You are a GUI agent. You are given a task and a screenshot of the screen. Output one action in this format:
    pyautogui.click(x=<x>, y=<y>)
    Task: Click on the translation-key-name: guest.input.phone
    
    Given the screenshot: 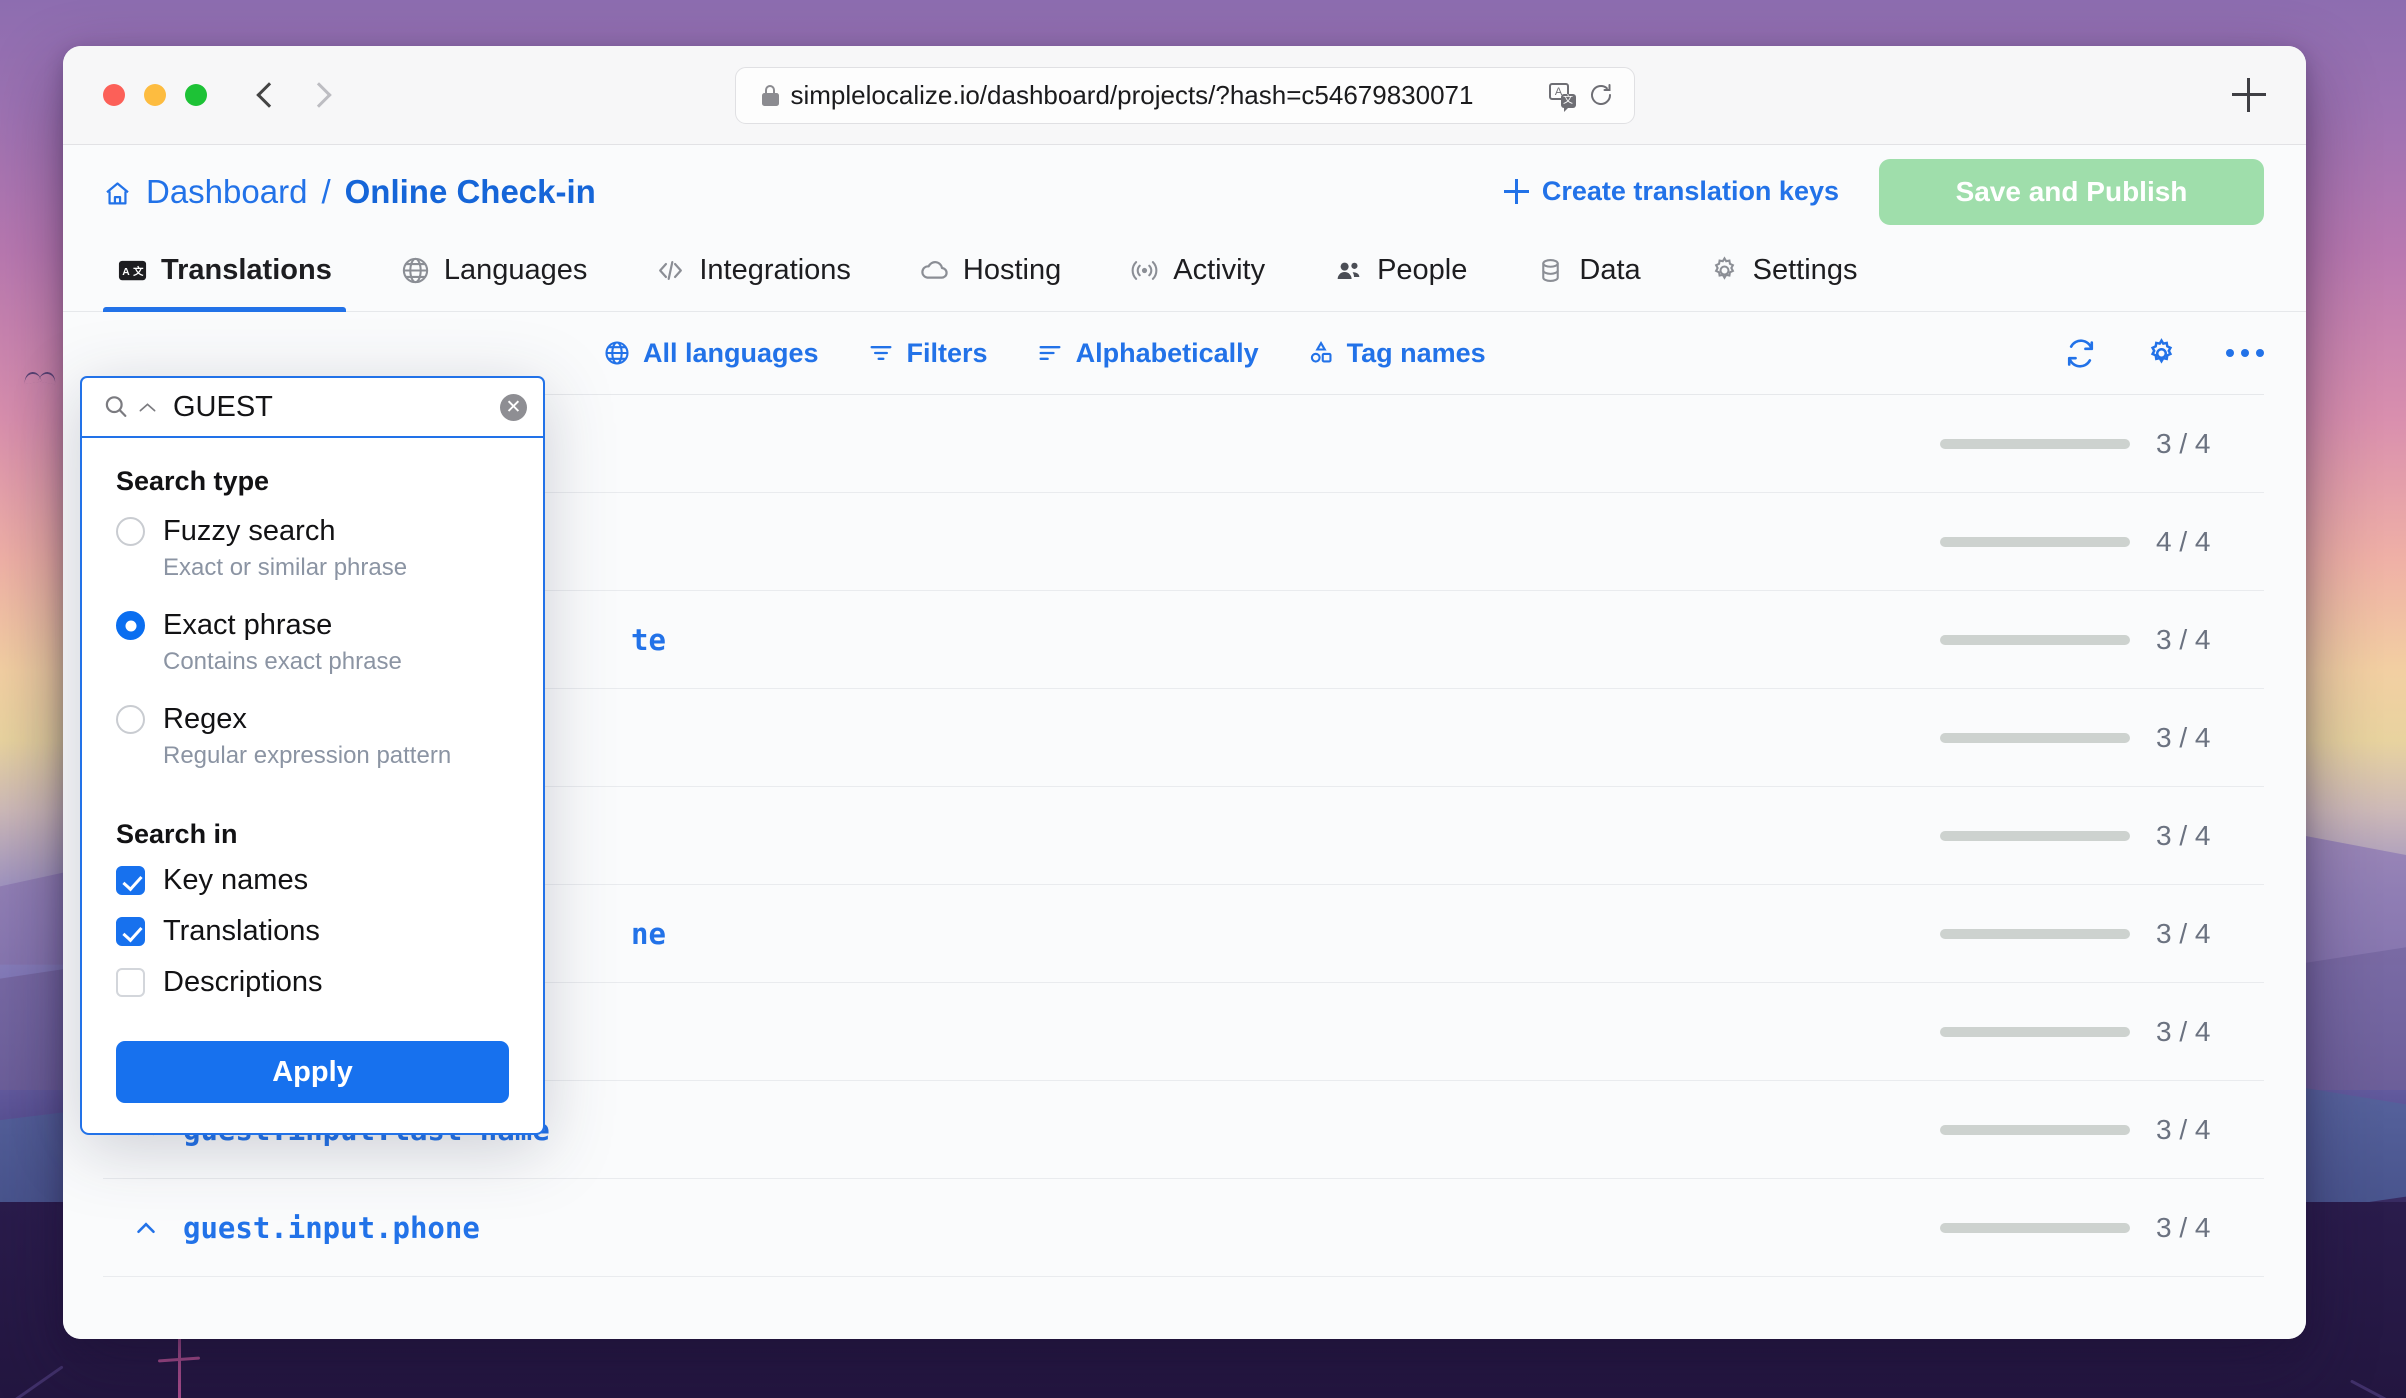 What is the action you would take?
    pyautogui.click(x=331, y=1228)
    